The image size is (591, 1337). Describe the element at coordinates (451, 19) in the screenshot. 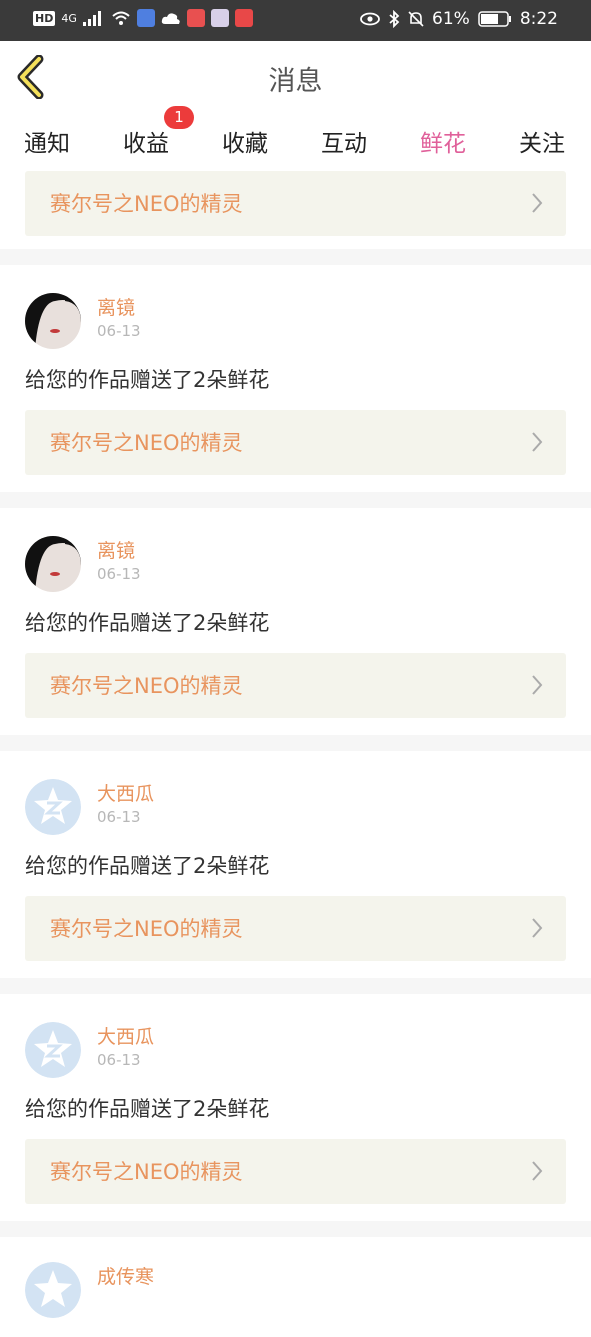

I see `battery-percent: 61%` at that location.